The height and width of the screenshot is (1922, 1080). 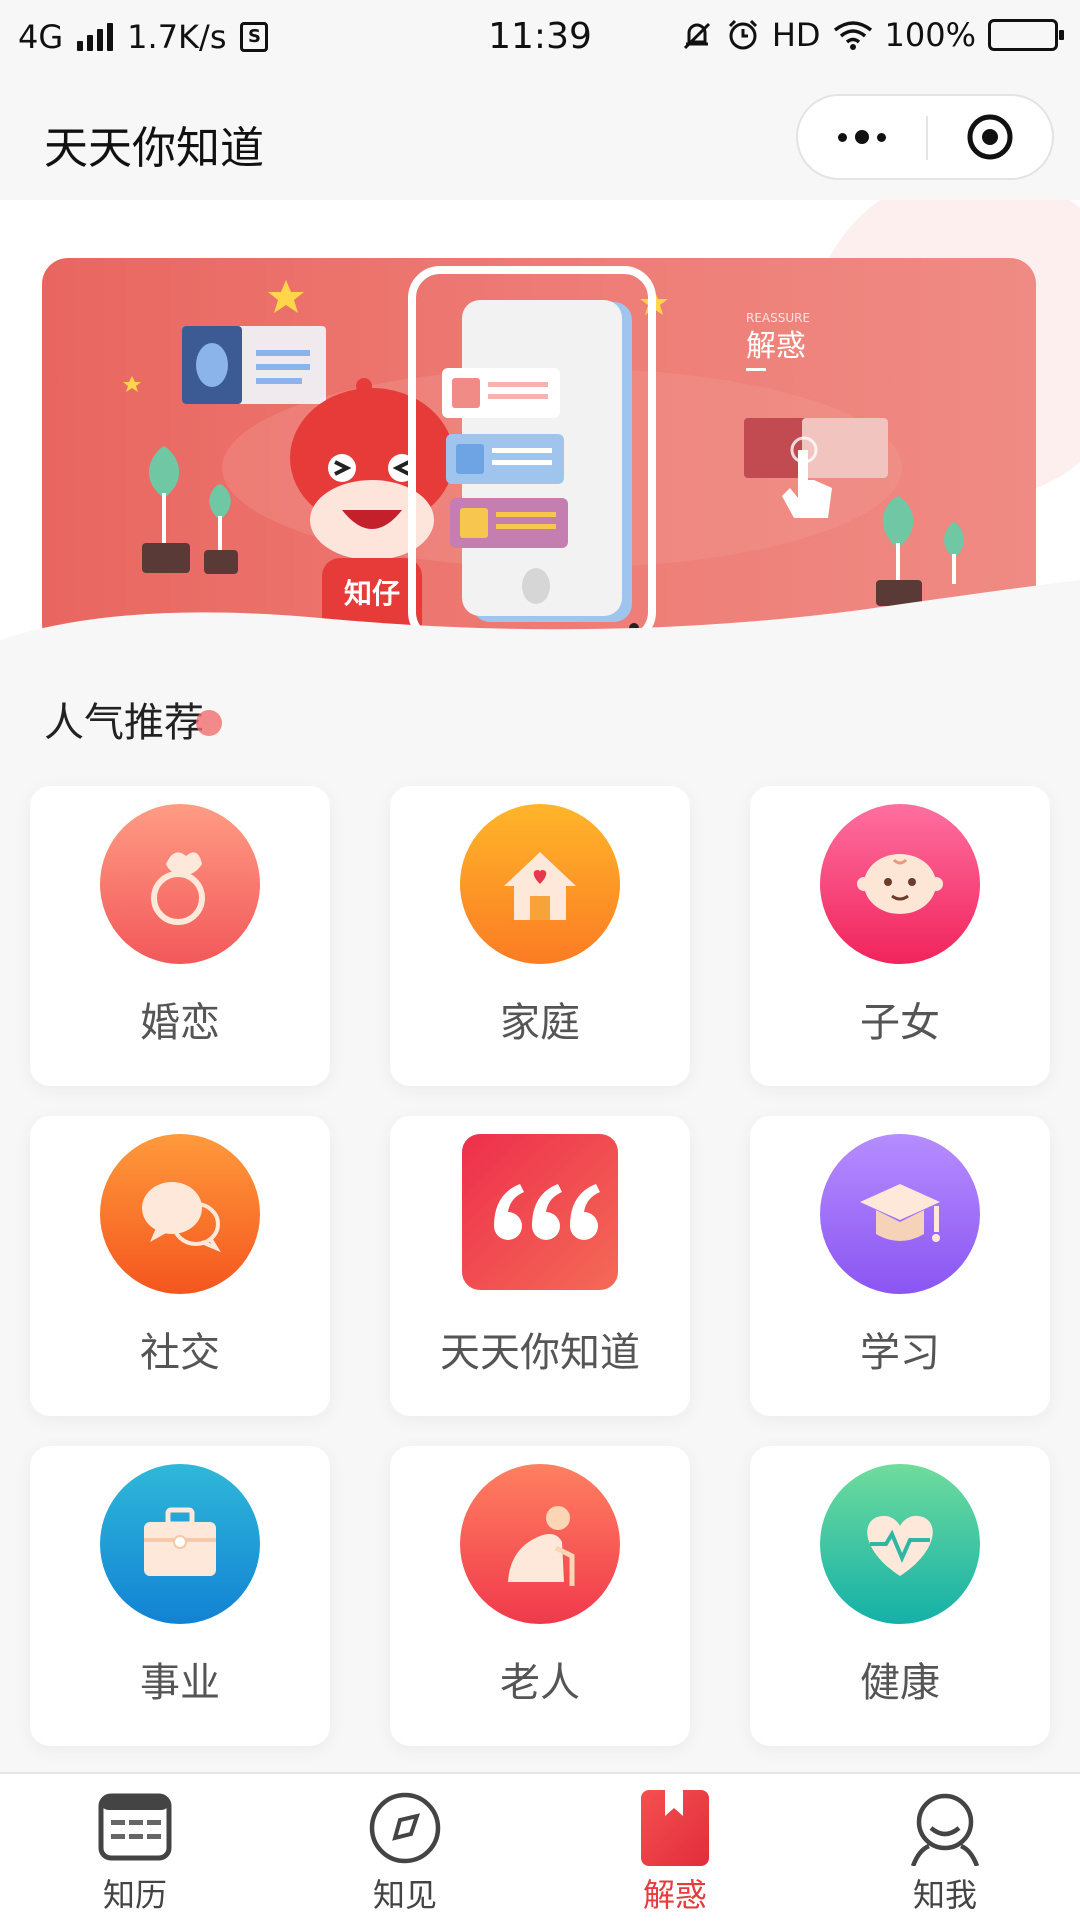 I want to click on tab-book: 解惑, so click(x=675, y=1848).